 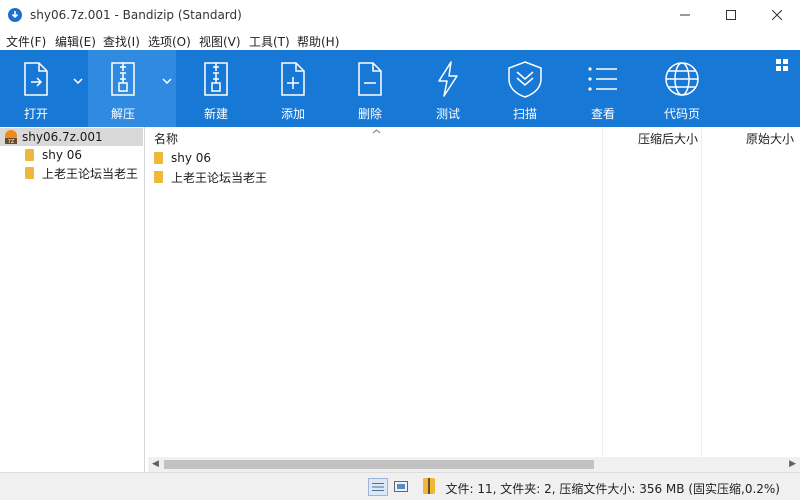 I want to click on preview-view-icon, so click(x=401, y=486).